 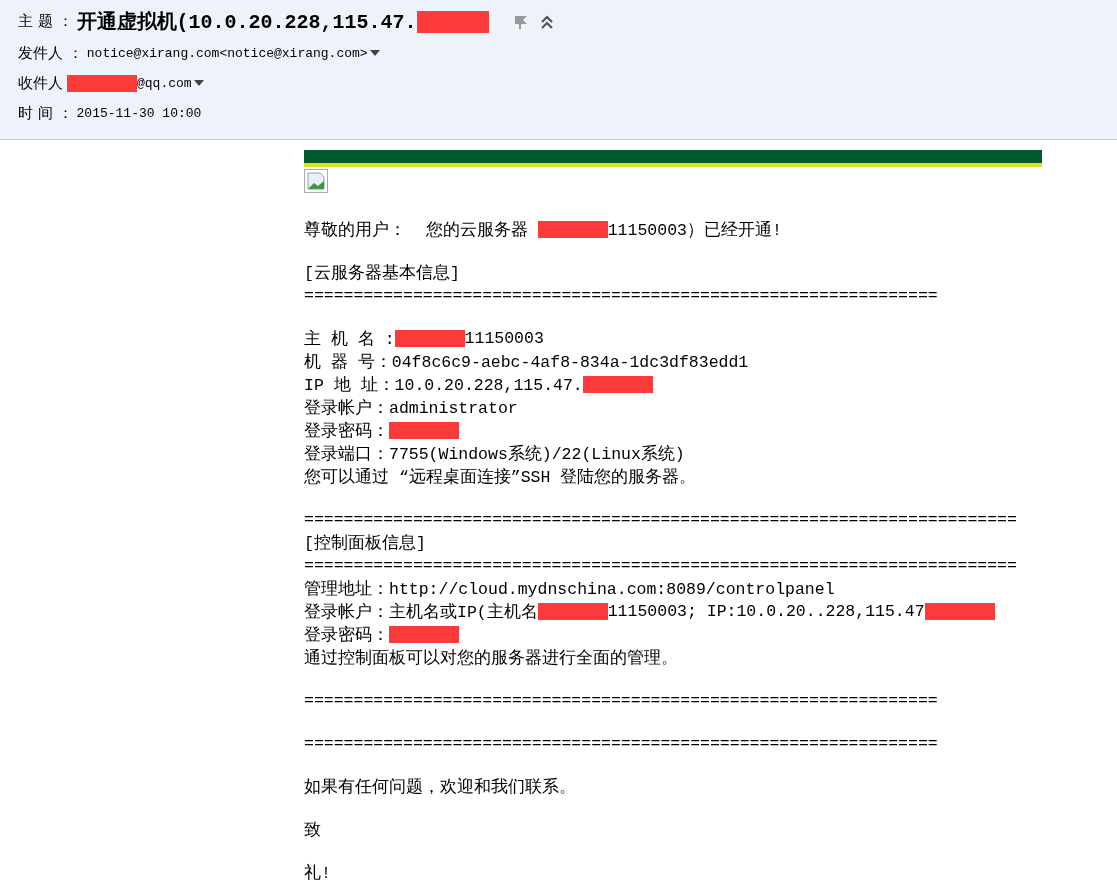 I want to click on field-label: 收件人, so click(x=40, y=83).